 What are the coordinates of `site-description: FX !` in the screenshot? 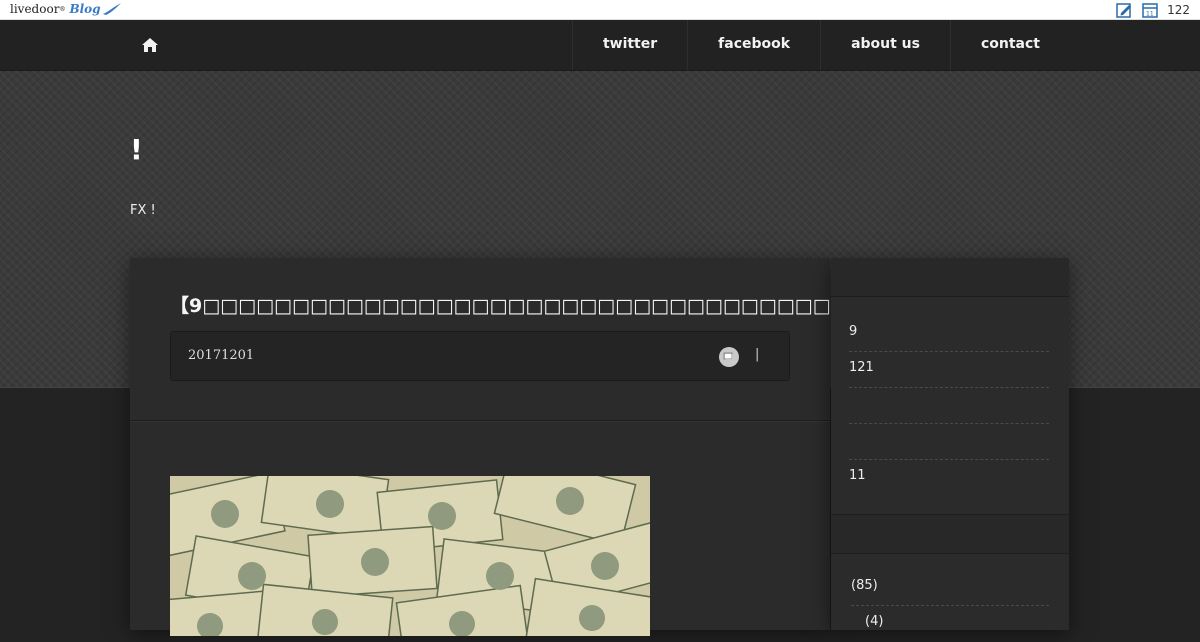 It's located at (143, 210).